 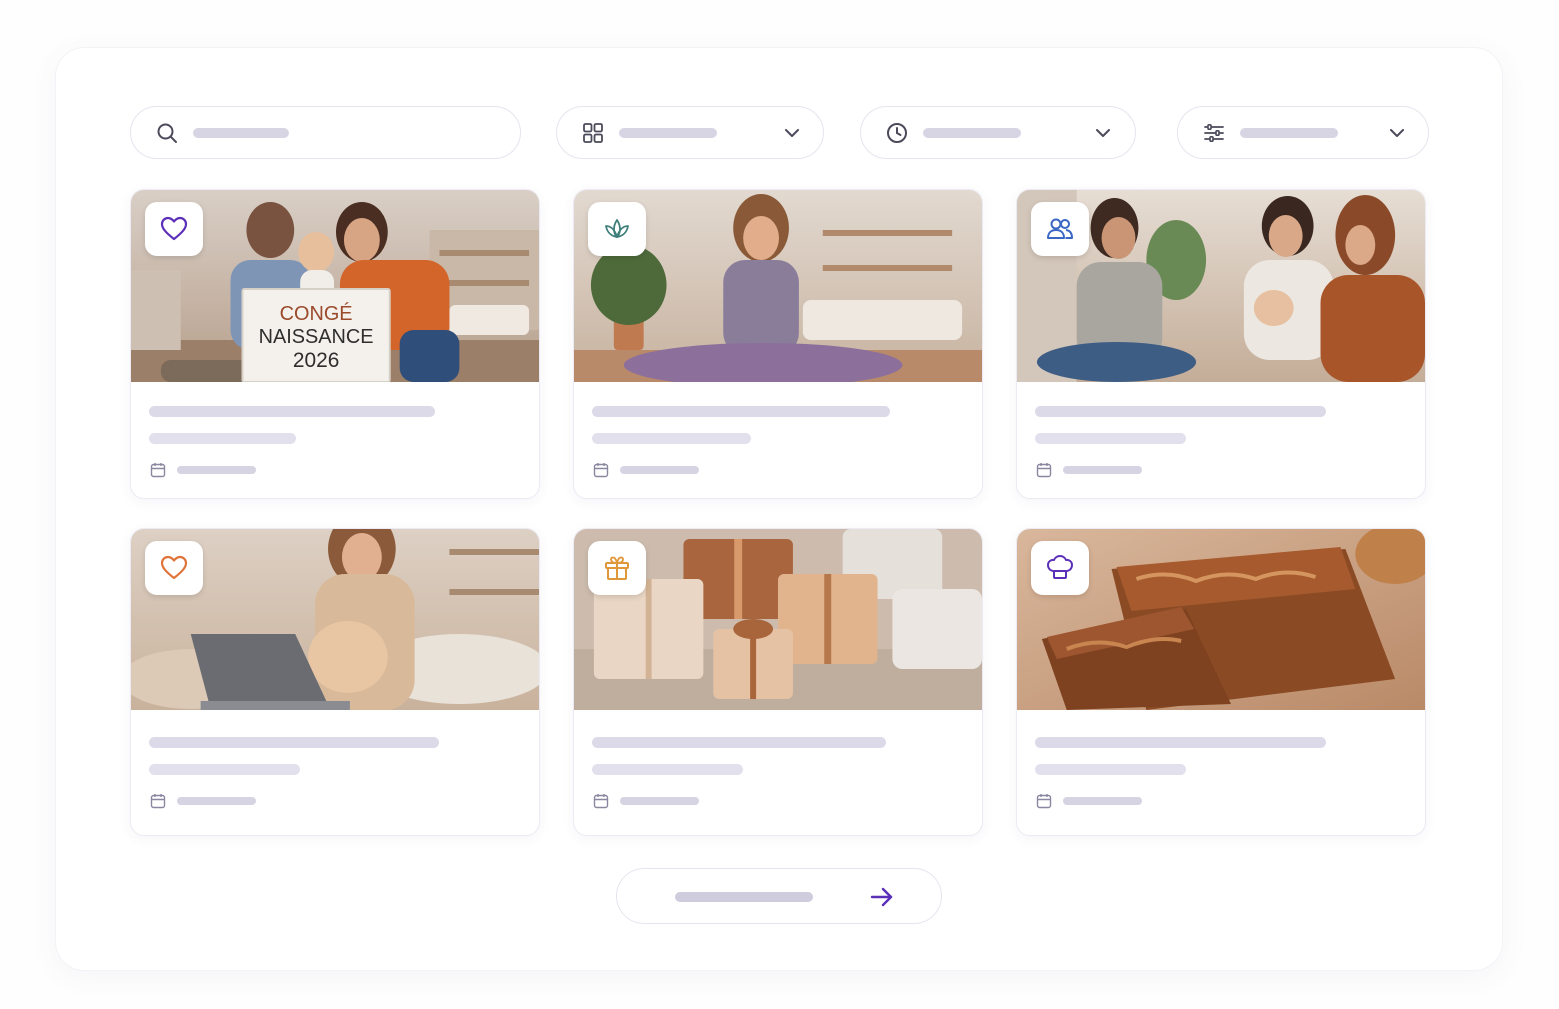 I want to click on lotus-icon, so click(x=617, y=228).